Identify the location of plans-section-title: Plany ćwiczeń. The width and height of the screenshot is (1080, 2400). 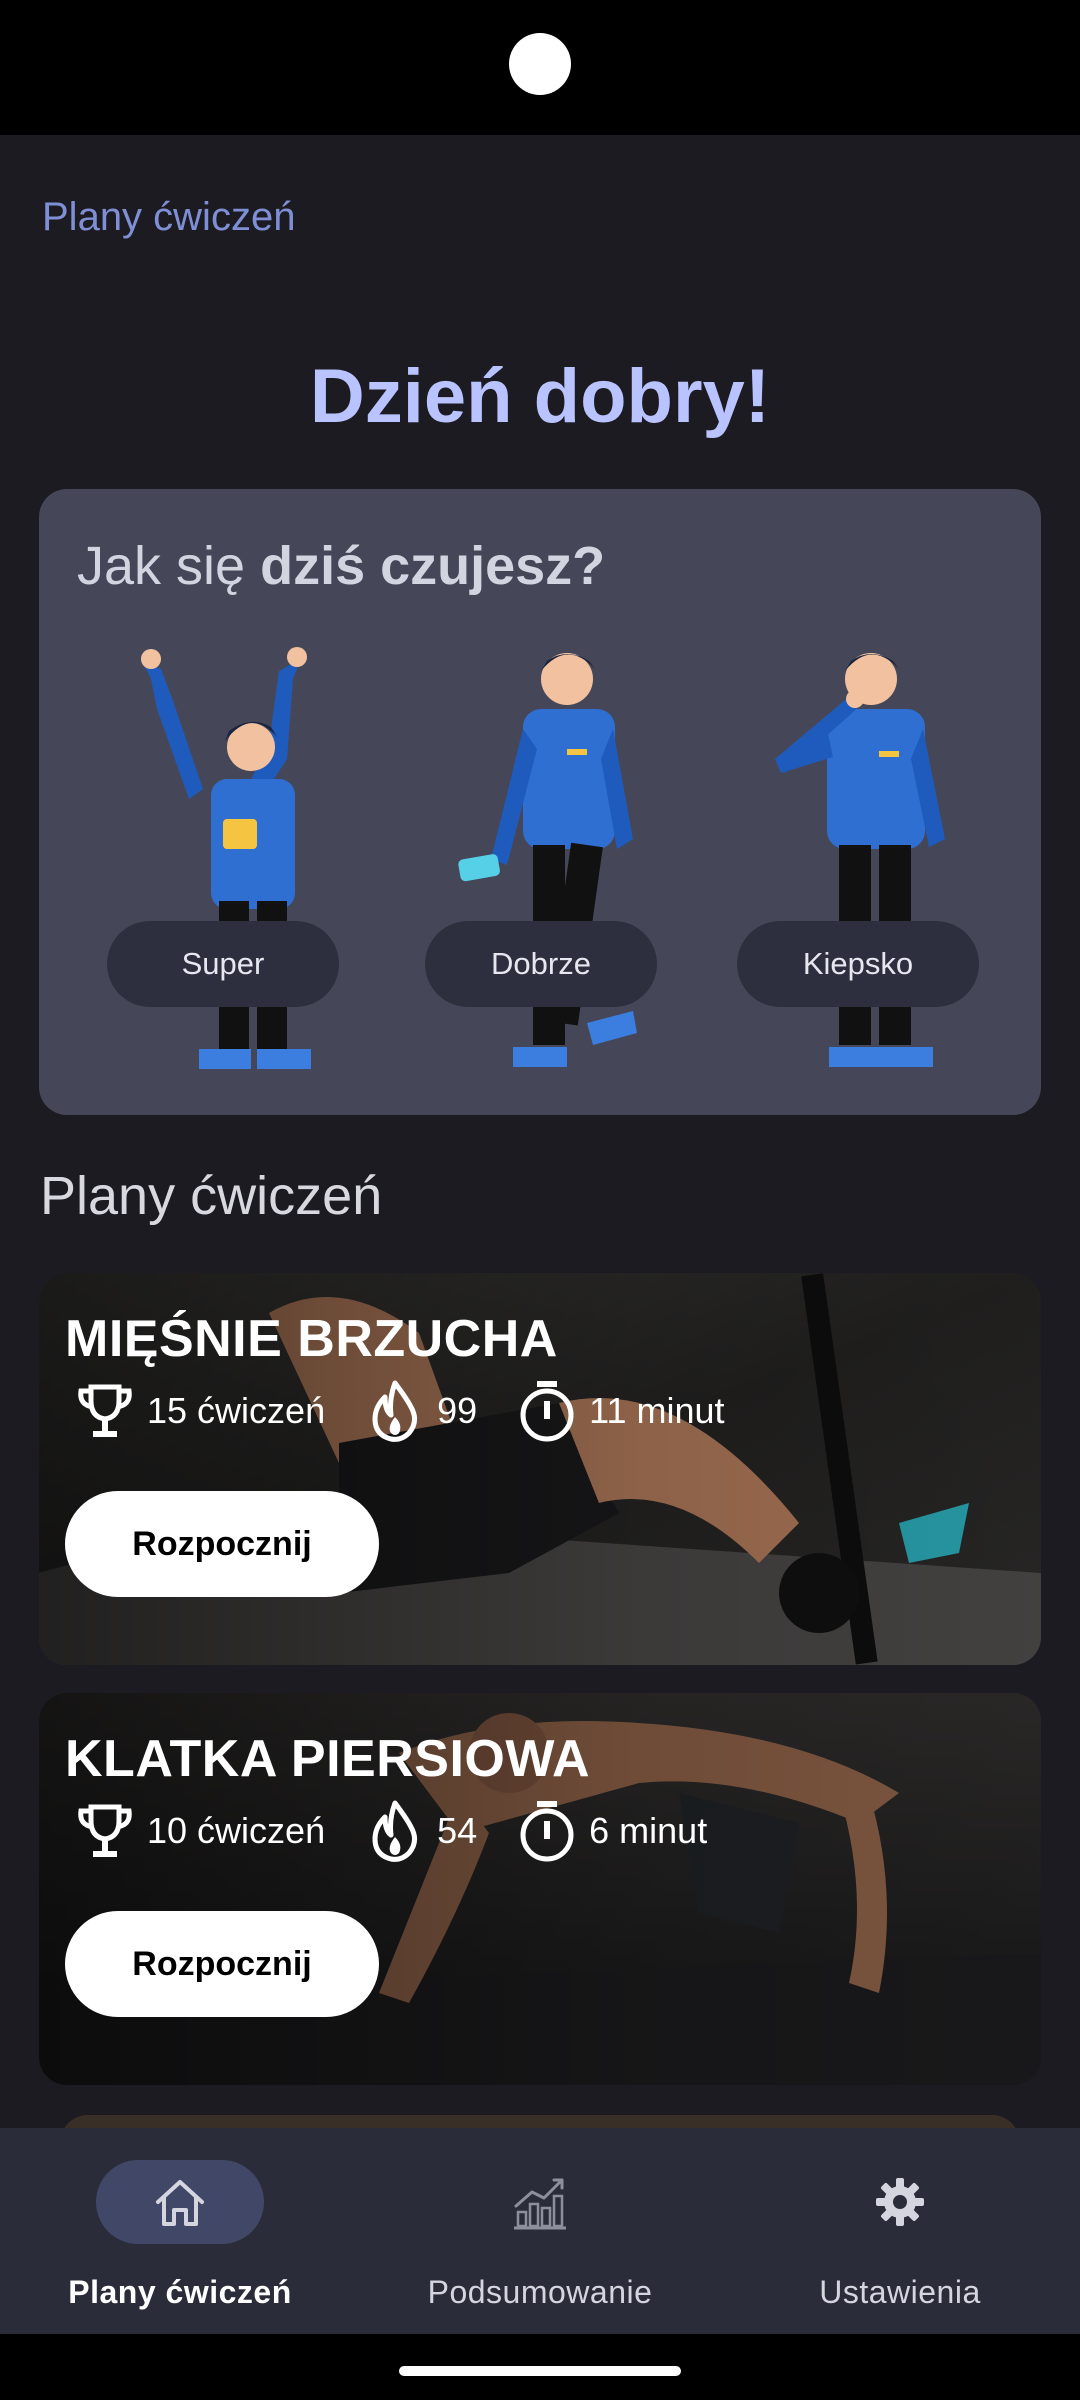
(211, 1196).